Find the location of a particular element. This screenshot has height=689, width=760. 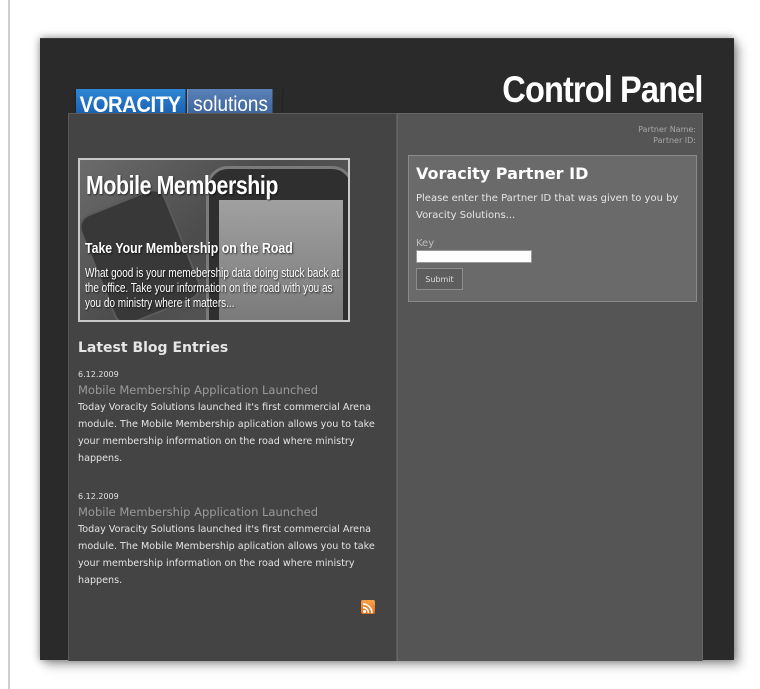

submit-button: Submit is located at coordinates (439, 279).